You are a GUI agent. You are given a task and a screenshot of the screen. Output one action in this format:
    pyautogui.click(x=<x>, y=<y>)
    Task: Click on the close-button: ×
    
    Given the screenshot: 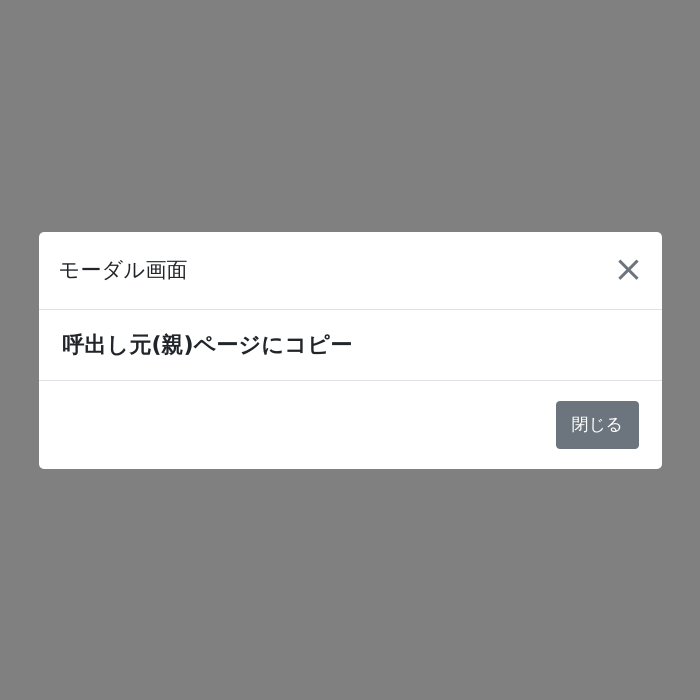 What is the action you would take?
    pyautogui.click(x=628, y=270)
    